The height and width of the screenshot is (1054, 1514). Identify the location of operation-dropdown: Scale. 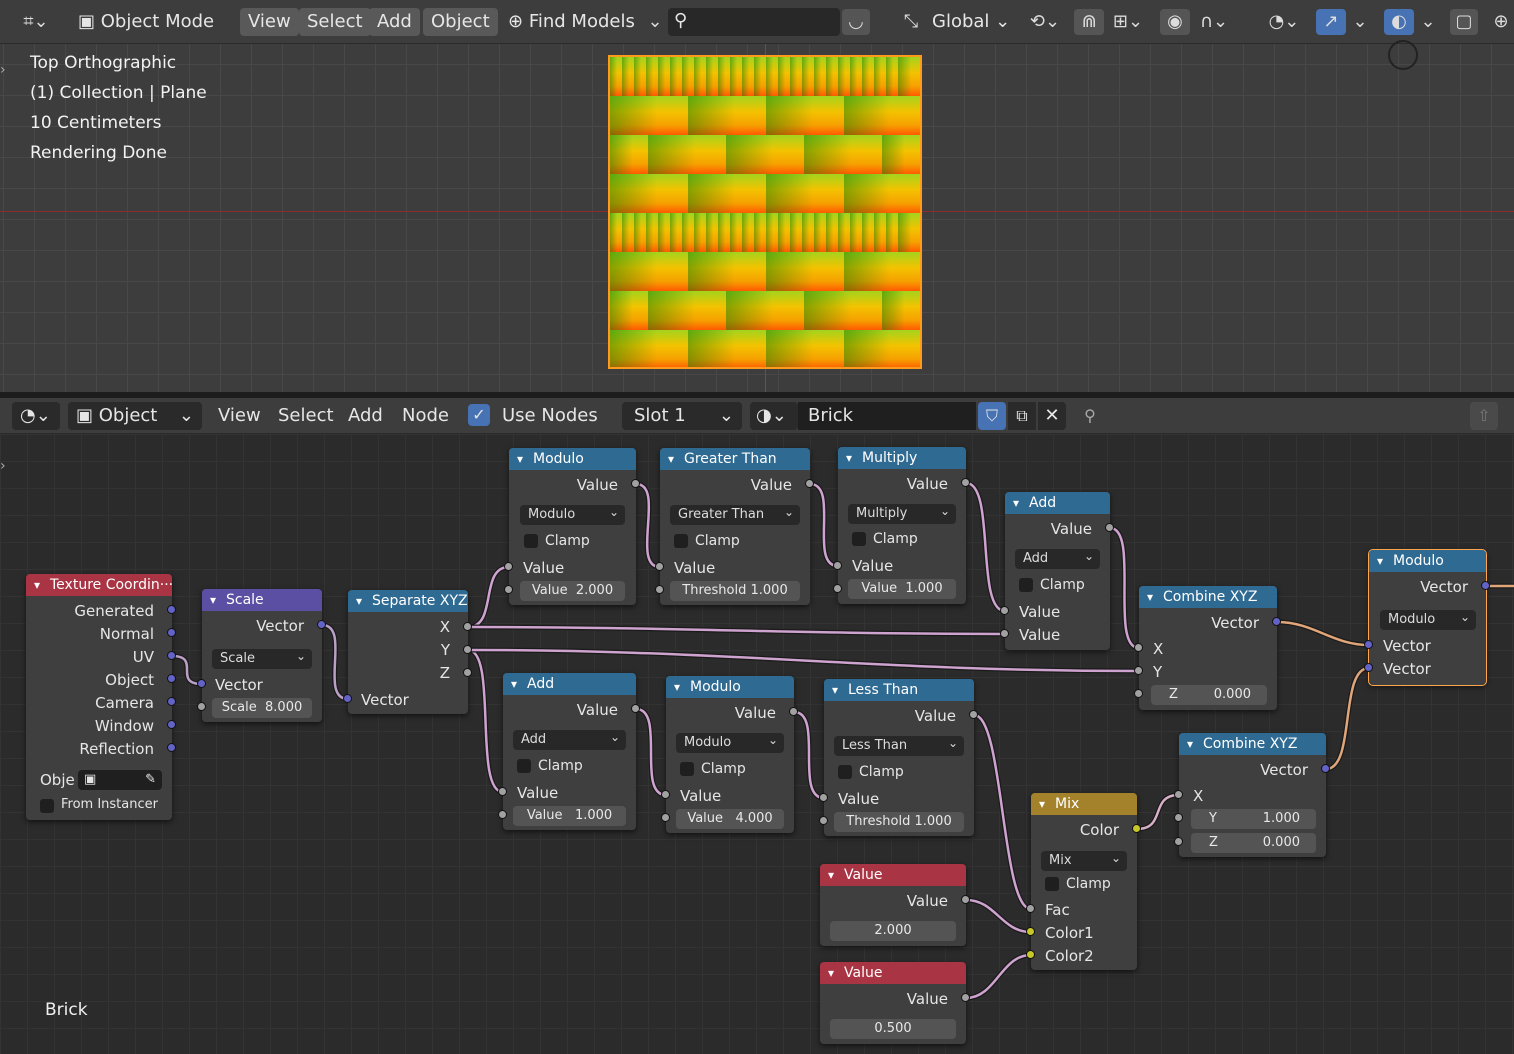
(262, 657).